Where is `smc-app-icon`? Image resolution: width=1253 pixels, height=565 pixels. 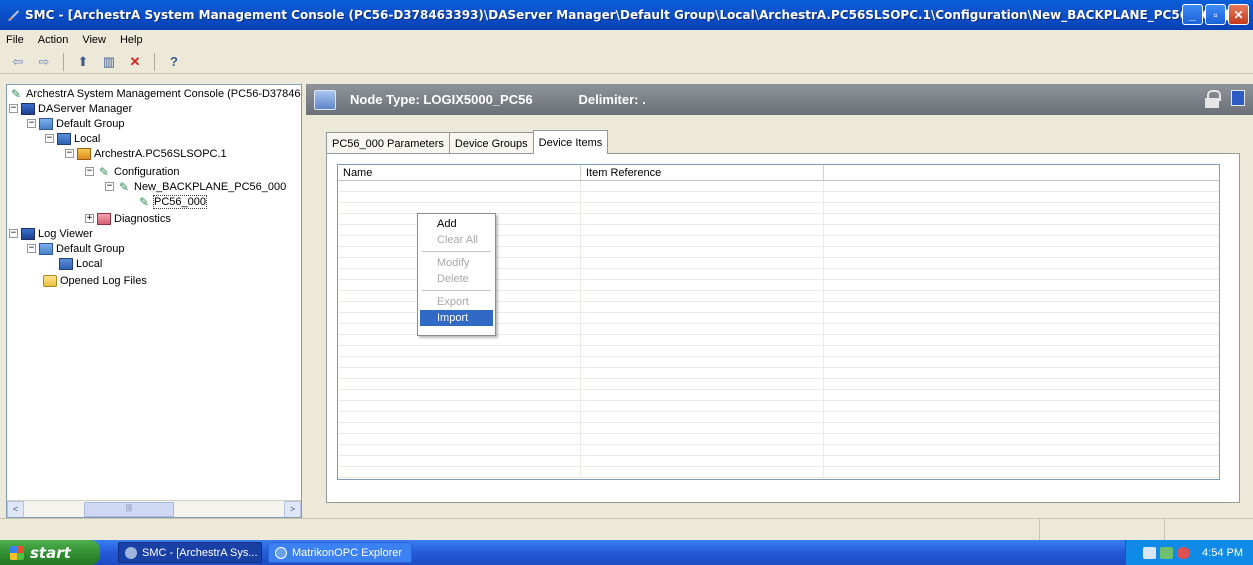 smc-app-icon is located at coordinates (13, 15).